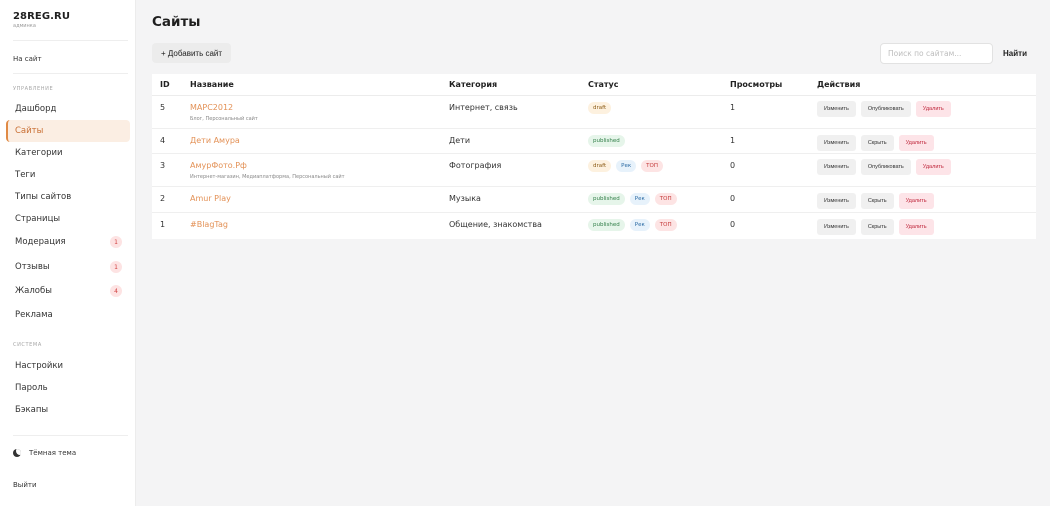  I want to click on brand: 28REG.RU админка, so click(41, 20).